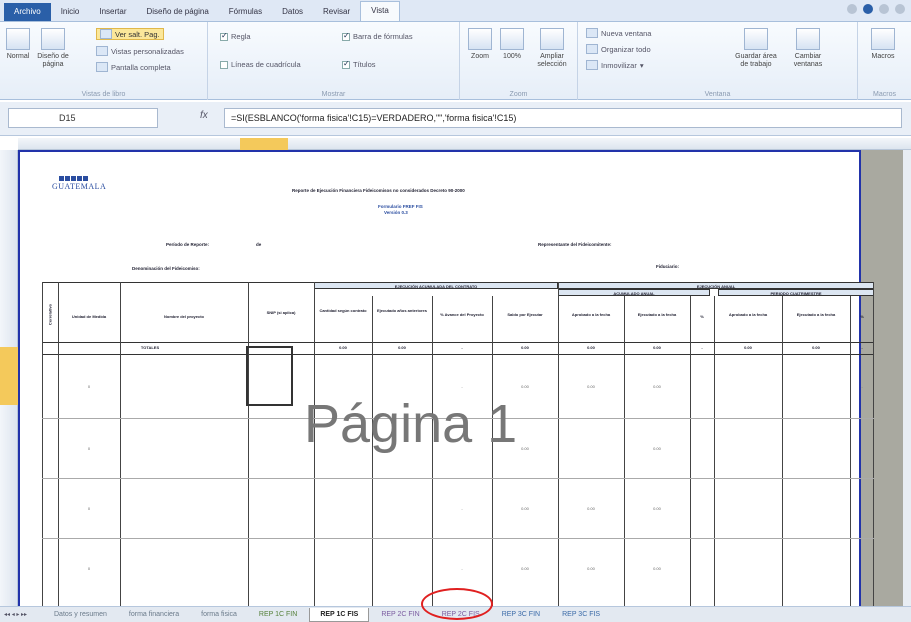  I want to click on zoom-100-button: 100%, so click(512, 44).